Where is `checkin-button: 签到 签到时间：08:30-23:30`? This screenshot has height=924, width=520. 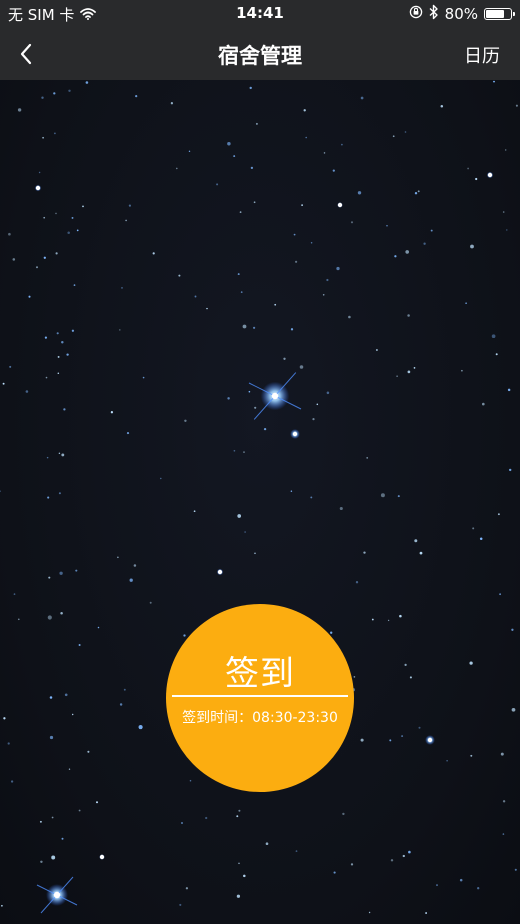 checkin-button: 签到 签到时间：08:30-23:30 is located at coordinates (260, 698).